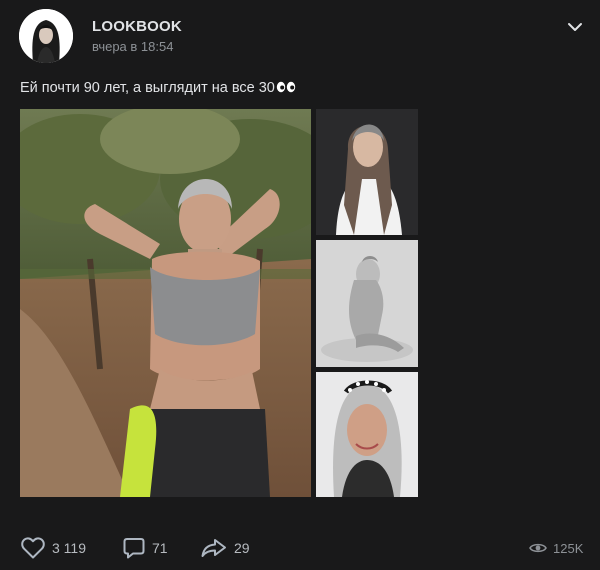 This screenshot has width=600, height=570. Describe the element at coordinates (568, 548) in the screenshot. I see `views-count: 125K` at that location.